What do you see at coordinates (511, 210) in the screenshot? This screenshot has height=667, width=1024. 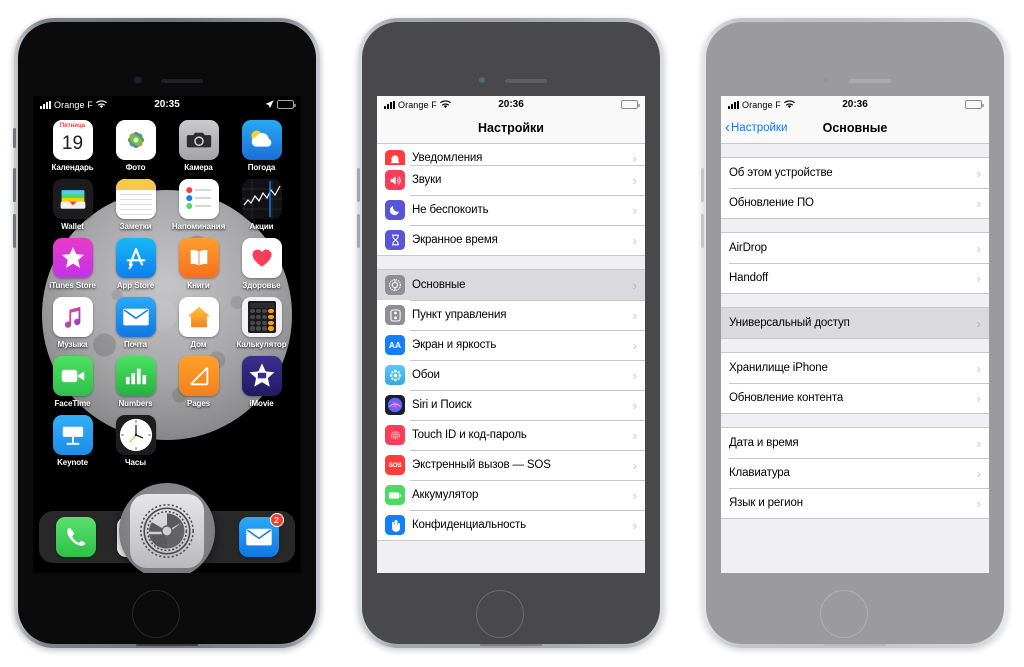 I see `settings-row-do-not-disturb: Не беспокоить ›` at bounding box center [511, 210].